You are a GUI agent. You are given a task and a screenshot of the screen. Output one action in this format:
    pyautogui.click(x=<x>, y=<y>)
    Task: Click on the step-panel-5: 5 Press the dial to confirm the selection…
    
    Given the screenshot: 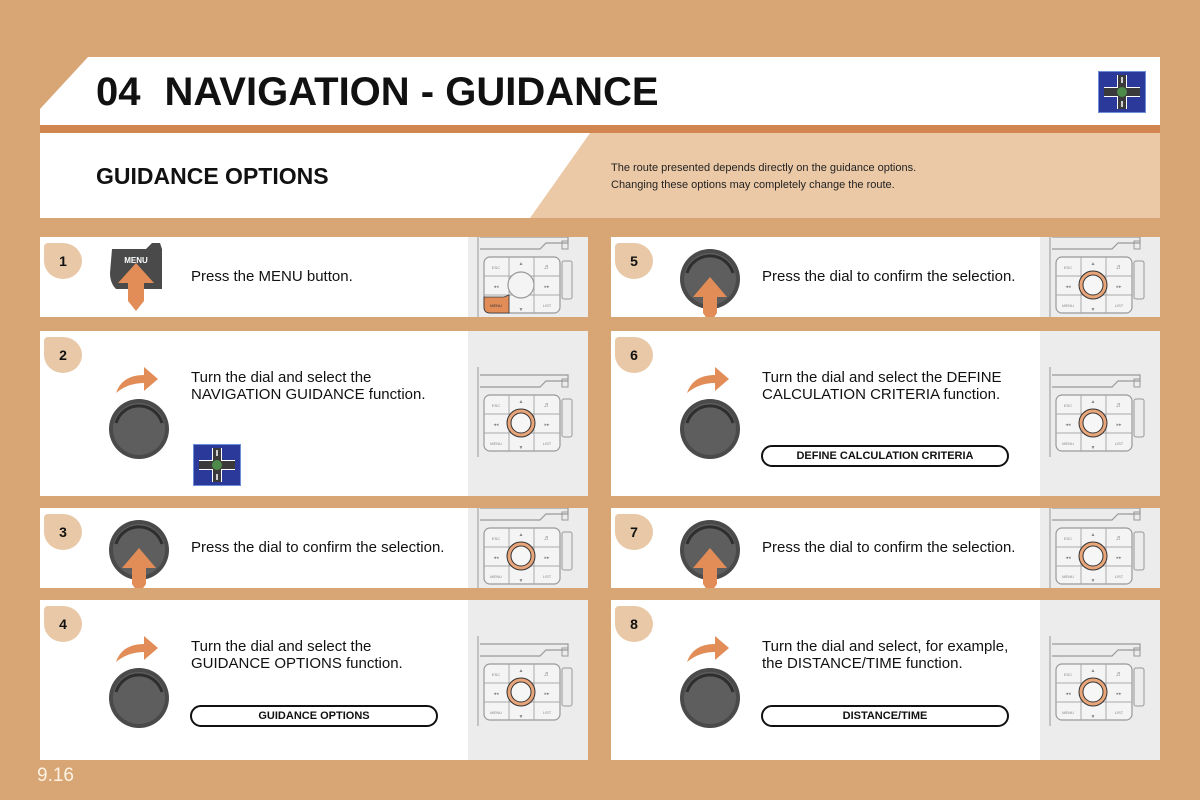 What is the action you would take?
    pyautogui.click(x=885, y=277)
    